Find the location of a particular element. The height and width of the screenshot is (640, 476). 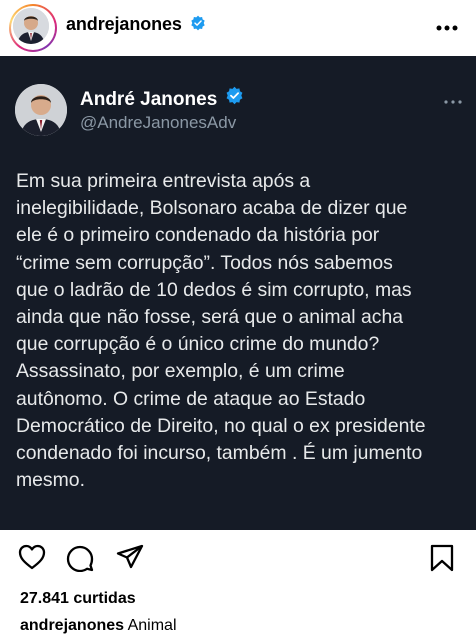

profile-avatar is located at coordinates (33, 28).